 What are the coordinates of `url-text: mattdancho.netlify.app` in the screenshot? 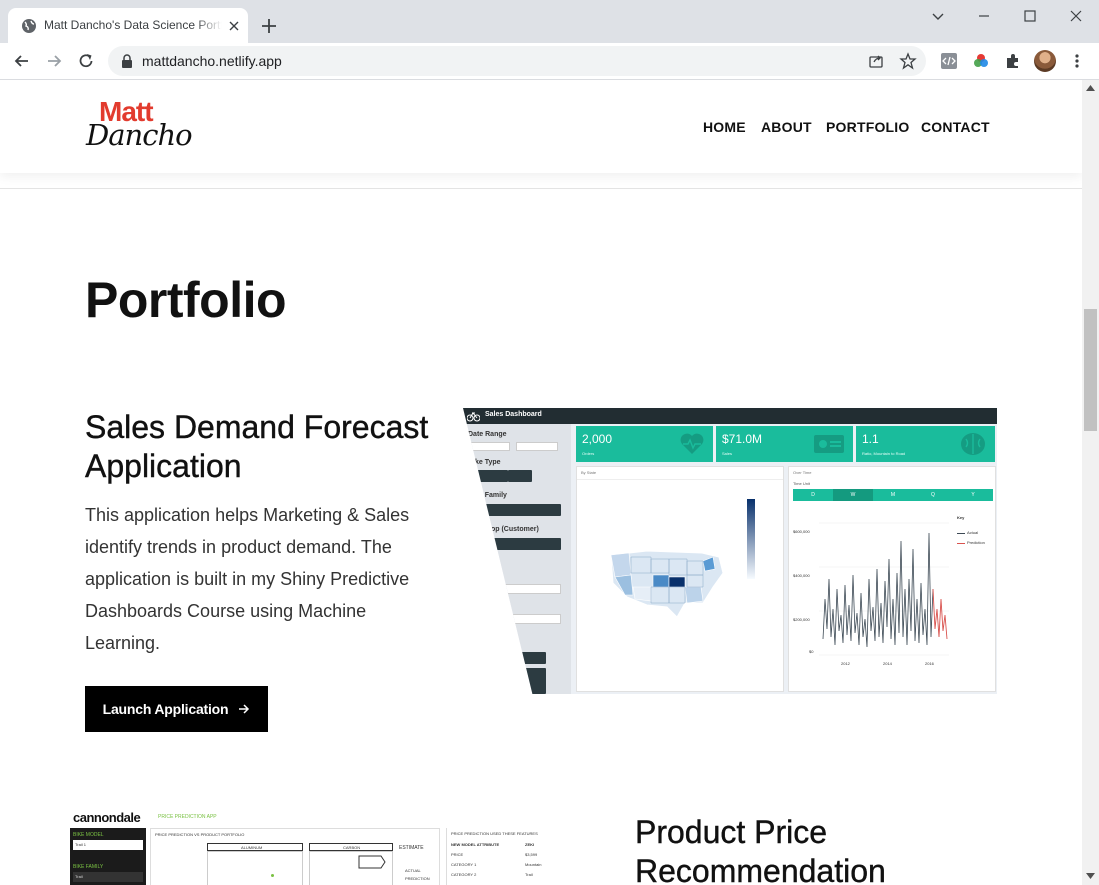 It's located at (212, 61).